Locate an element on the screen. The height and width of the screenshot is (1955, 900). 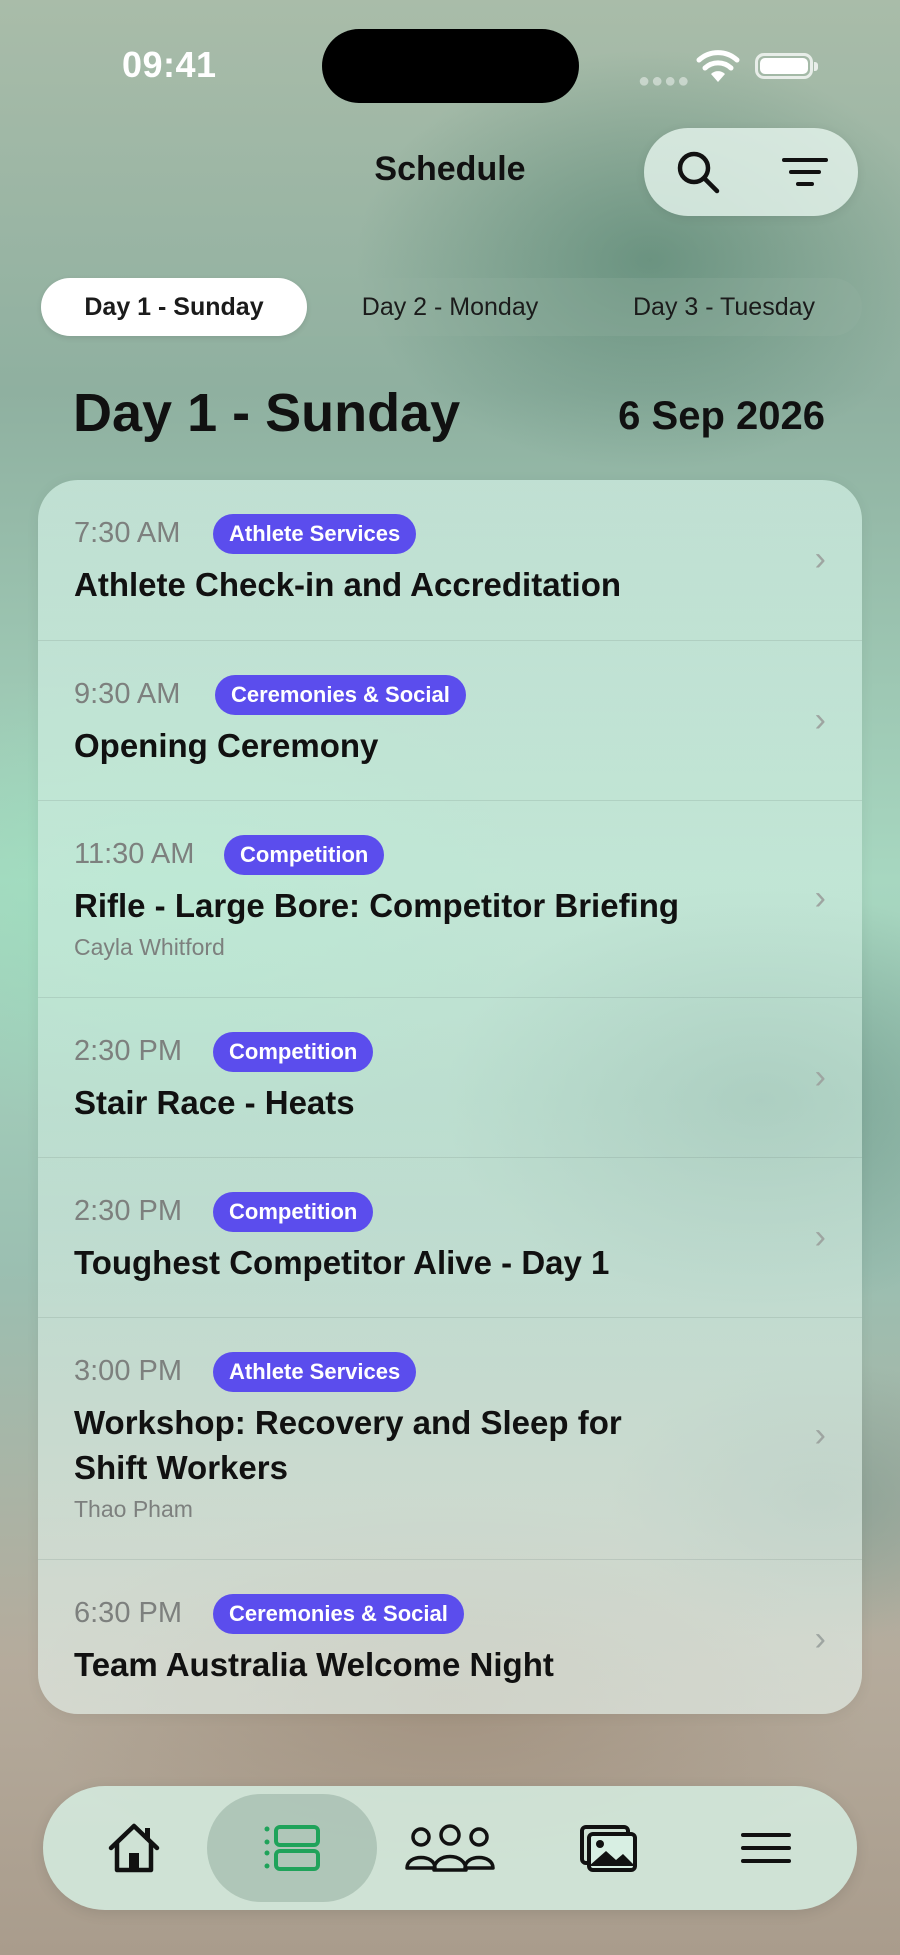
tab-bar is located at coordinates (450, 1848).